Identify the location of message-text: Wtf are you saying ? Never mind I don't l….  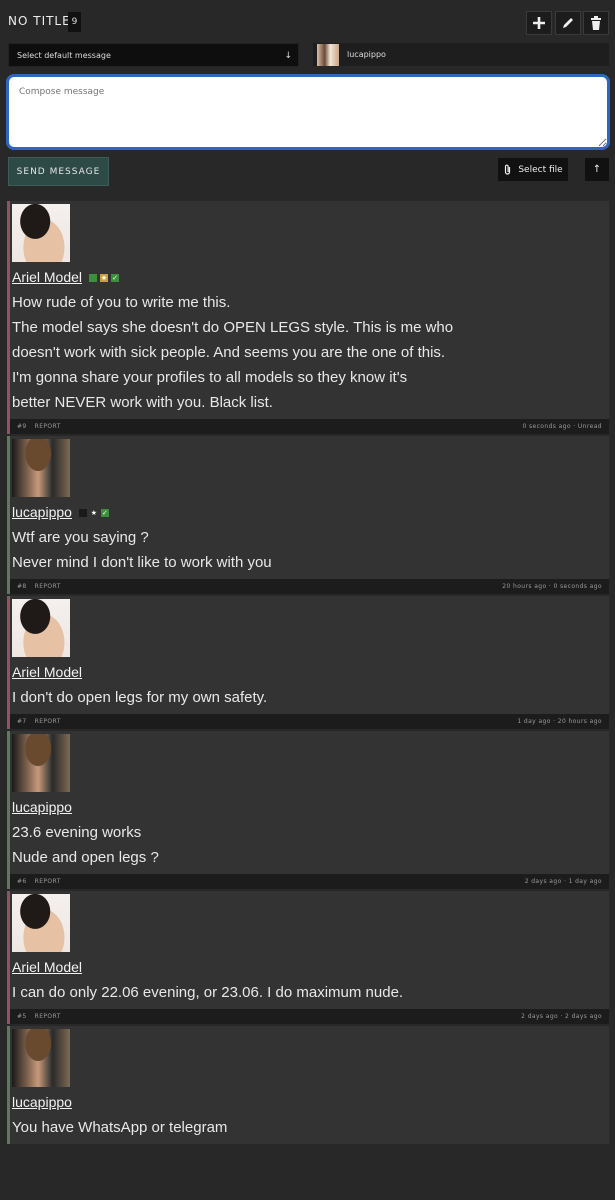
(310, 550).